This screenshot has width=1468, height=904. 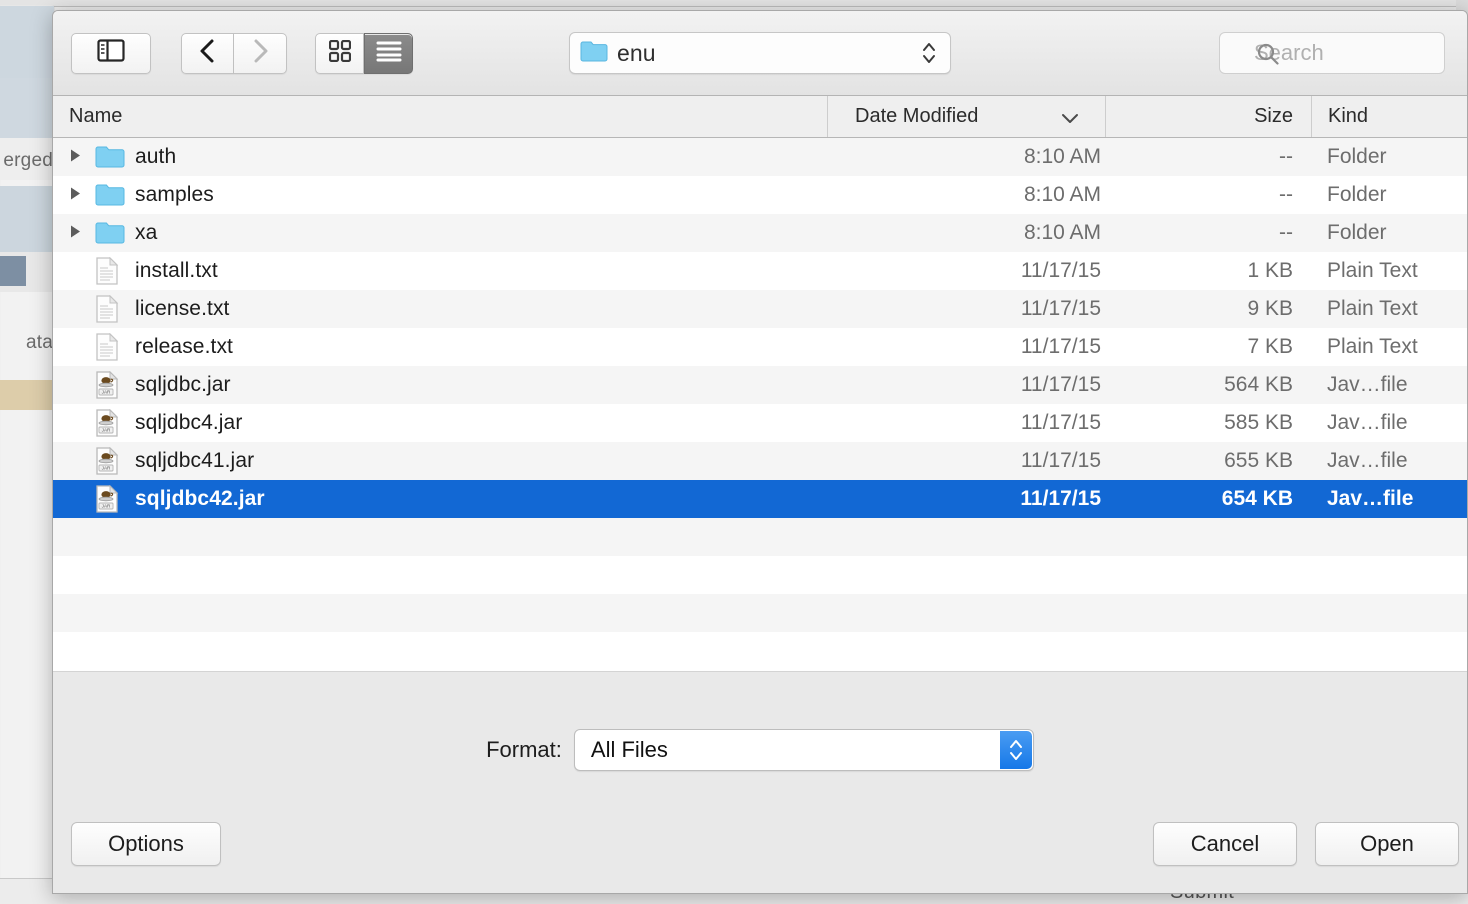 I want to click on path-current-folder: enu, so click(x=636, y=52).